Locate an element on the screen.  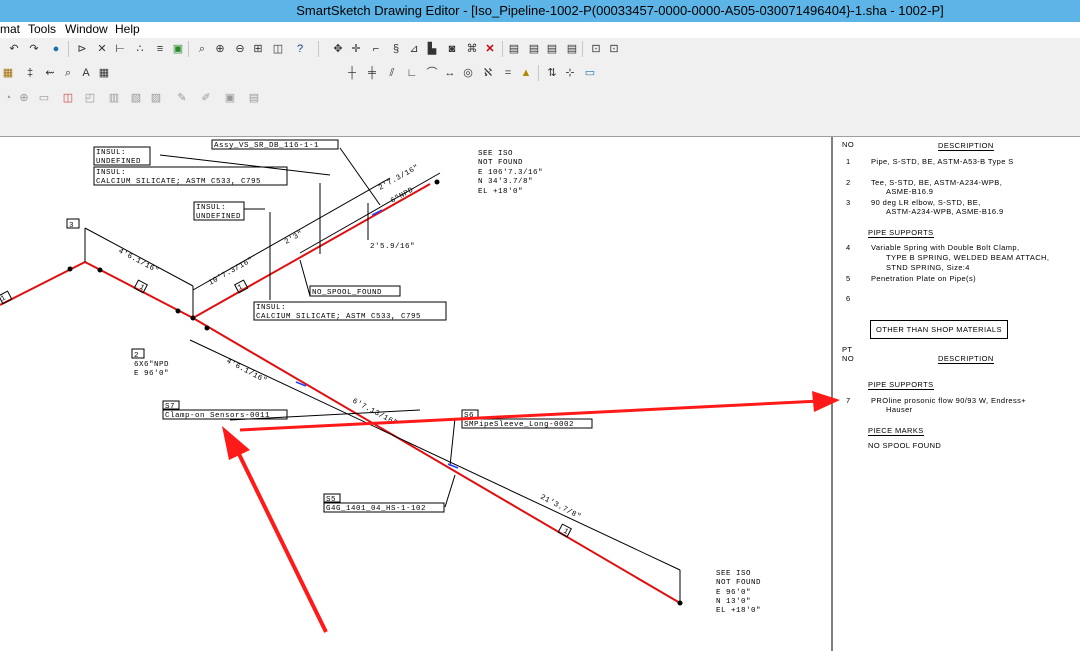
trim-icon: ⇜ is located at coordinates (50, 73).